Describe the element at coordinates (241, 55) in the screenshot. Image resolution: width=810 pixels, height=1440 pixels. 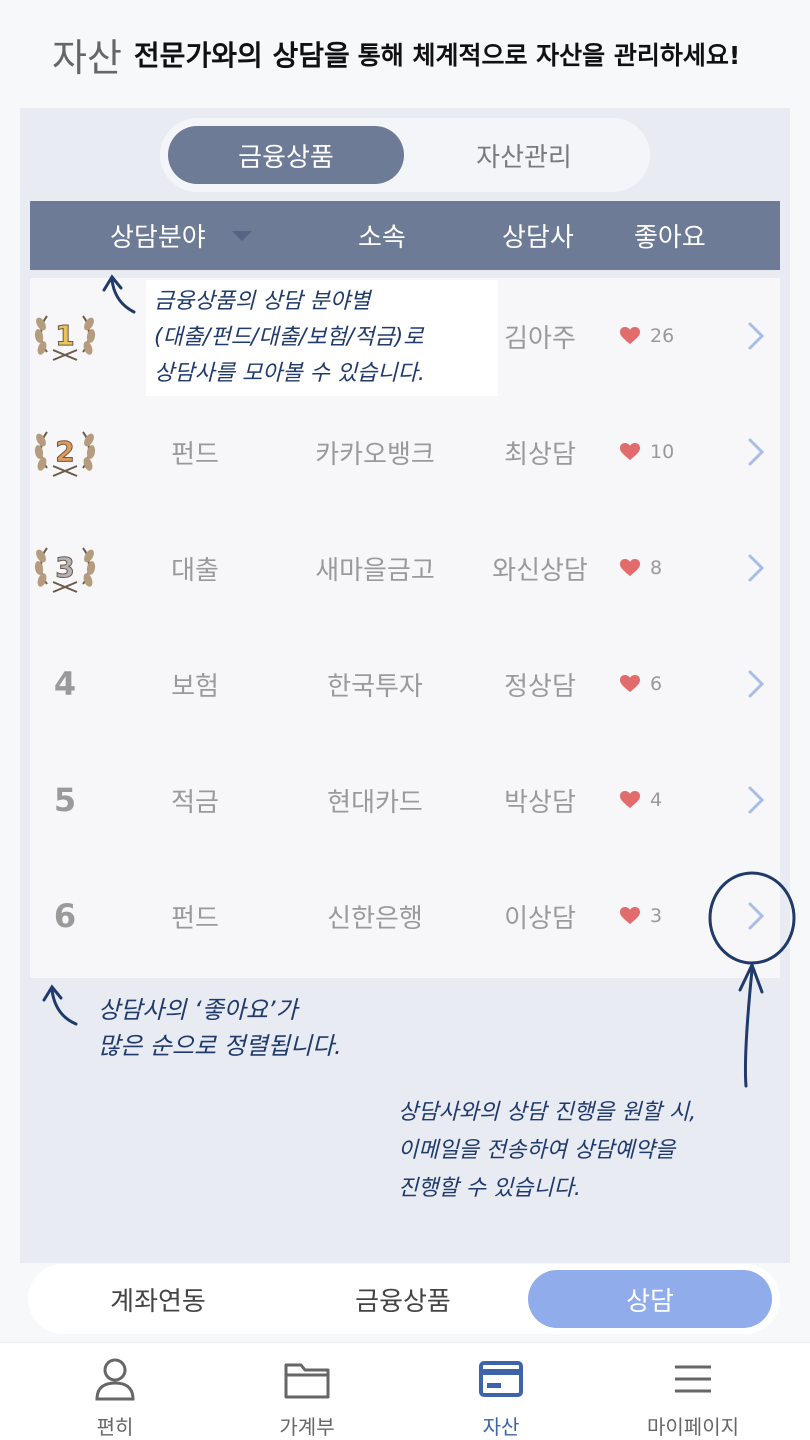
I see `header-strong-text: 전문가와의 상담을` at that location.